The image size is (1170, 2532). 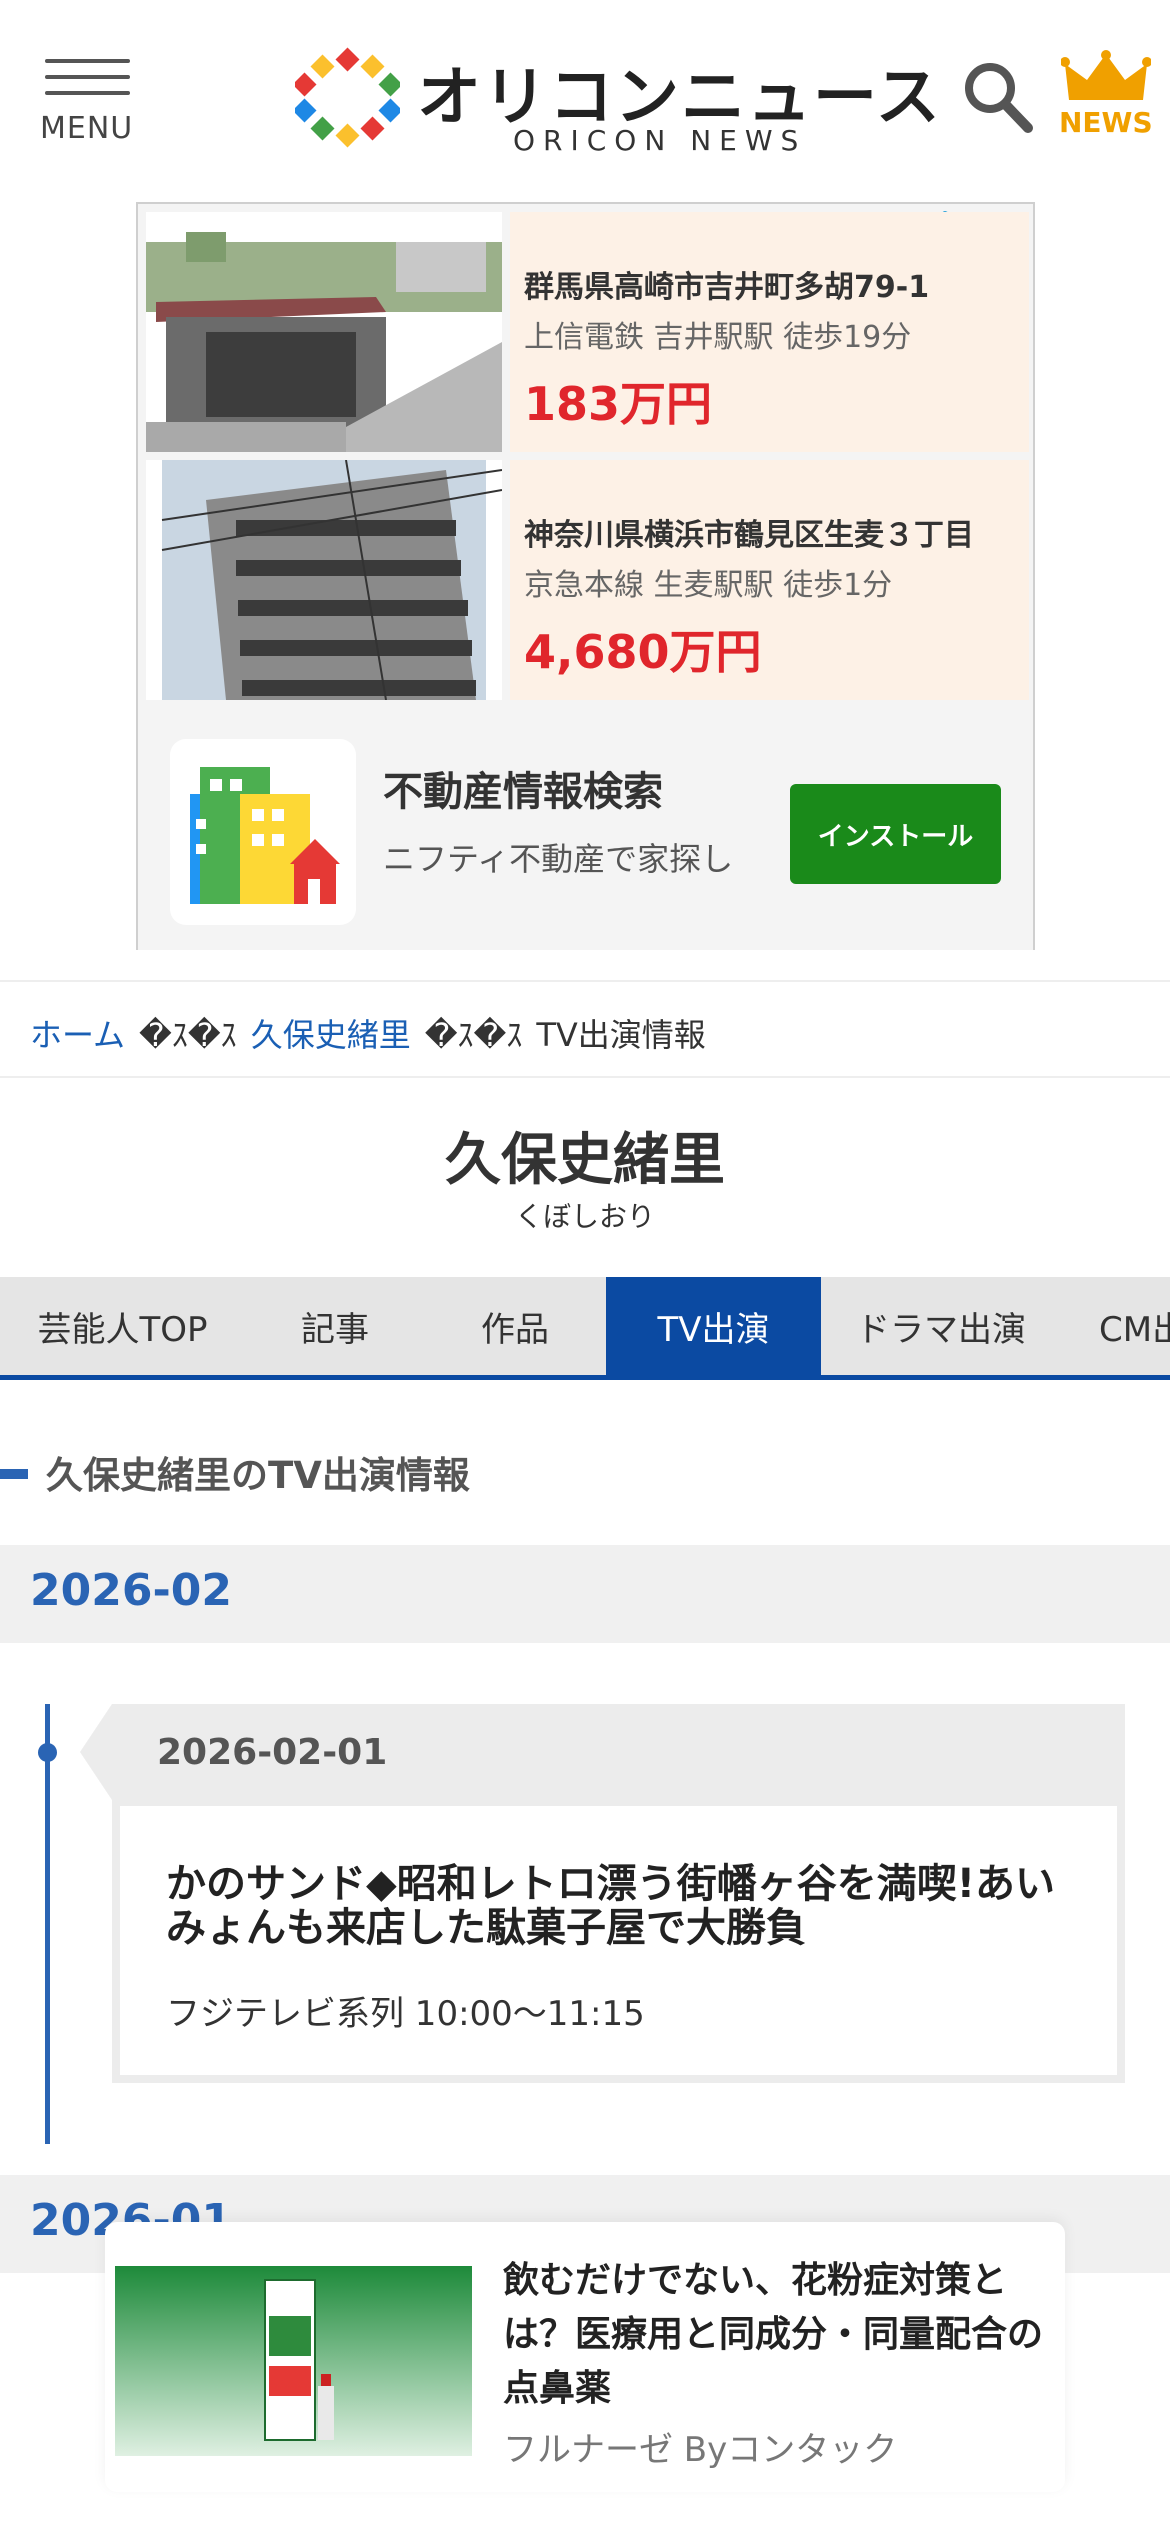 What do you see at coordinates (324, 580) in the screenshot?
I see `apartment-photo` at bounding box center [324, 580].